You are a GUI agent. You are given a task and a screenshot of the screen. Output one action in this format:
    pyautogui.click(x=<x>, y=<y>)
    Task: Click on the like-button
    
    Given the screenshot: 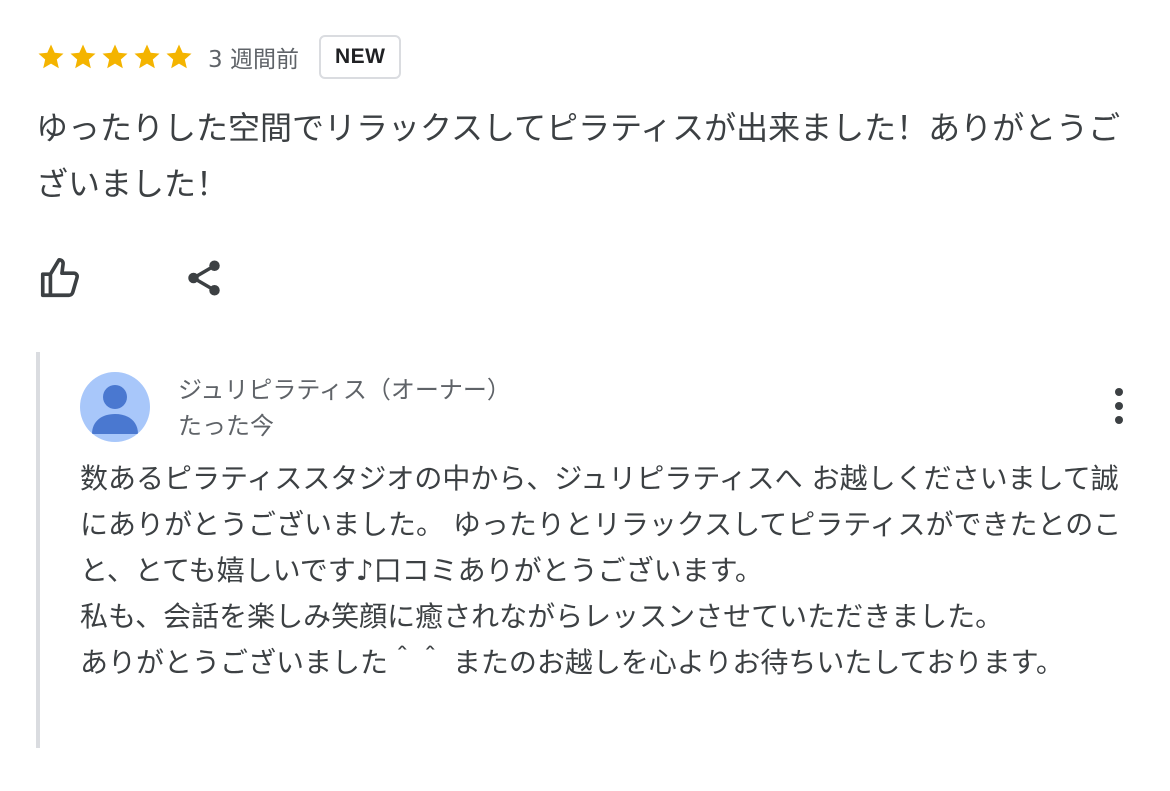 What is the action you would take?
    pyautogui.click(x=60, y=278)
    